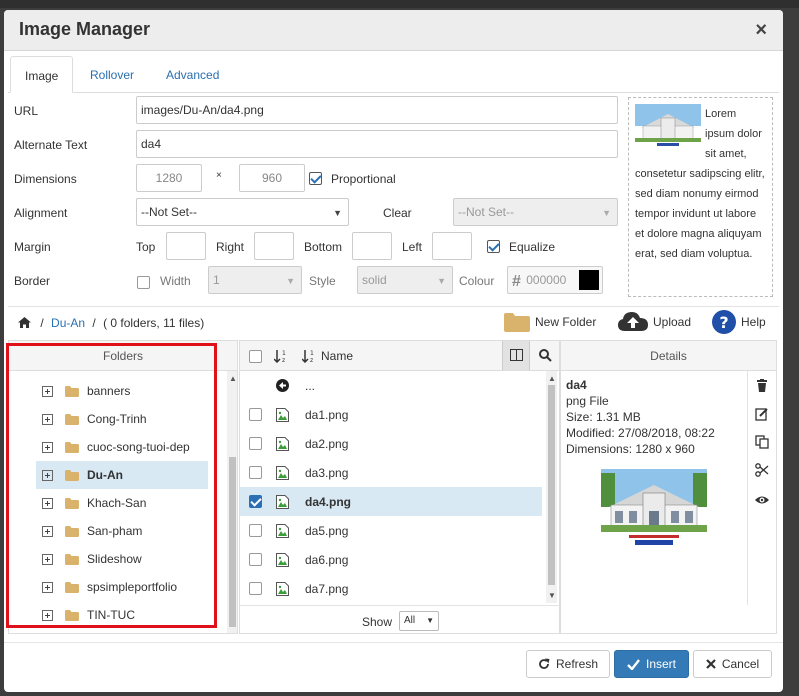  I want to click on breadcrumb: / Du-An / ( 0 folders, 11 files), so click(111, 323).